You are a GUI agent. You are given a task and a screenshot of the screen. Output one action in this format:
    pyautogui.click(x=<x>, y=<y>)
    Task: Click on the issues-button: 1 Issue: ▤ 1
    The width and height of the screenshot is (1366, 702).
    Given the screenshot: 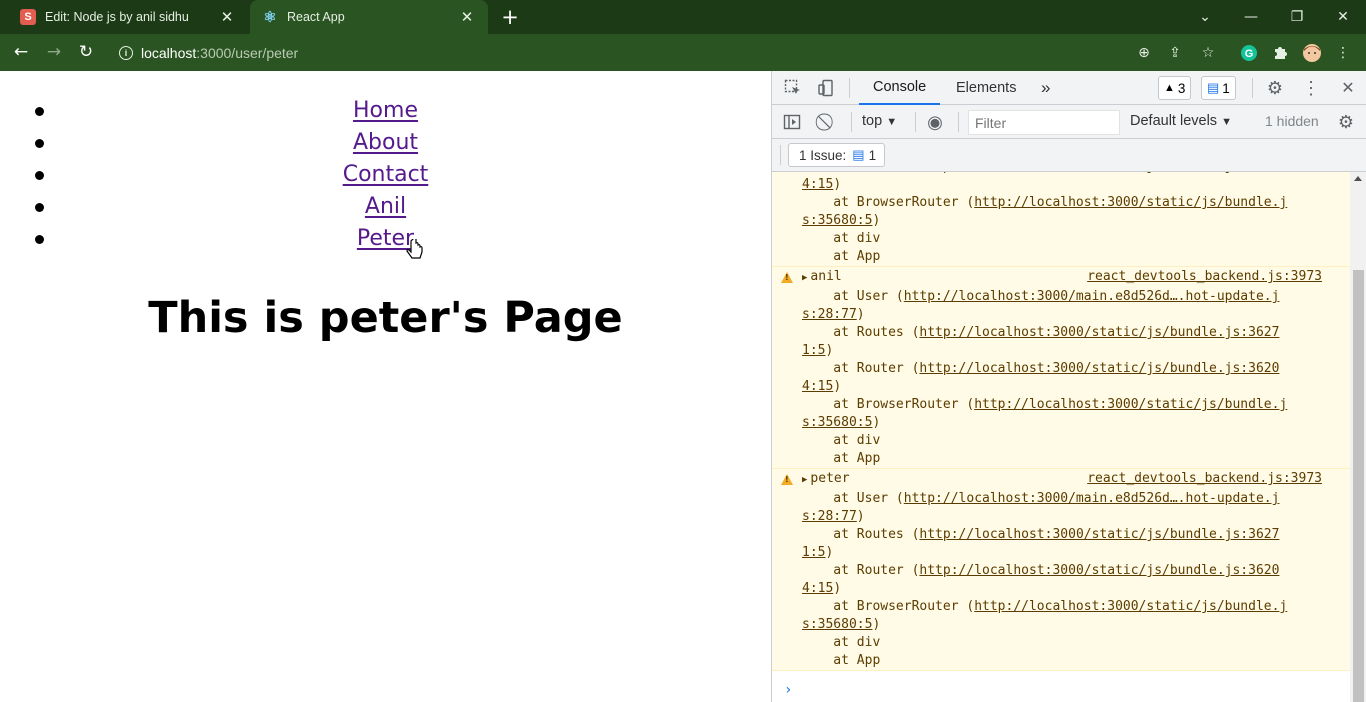 What is the action you would take?
    pyautogui.click(x=837, y=155)
    